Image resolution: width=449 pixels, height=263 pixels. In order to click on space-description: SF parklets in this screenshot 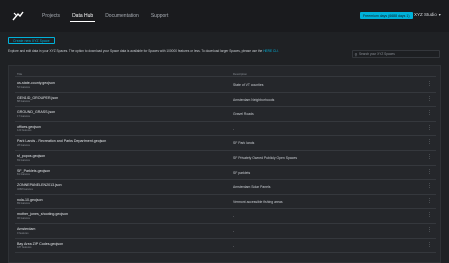, I will do `click(242, 172)`.